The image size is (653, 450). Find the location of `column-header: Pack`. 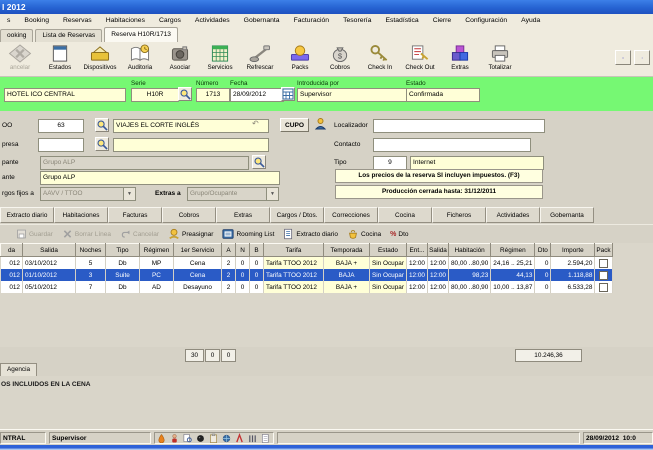

column-header: Pack is located at coordinates (603, 250).